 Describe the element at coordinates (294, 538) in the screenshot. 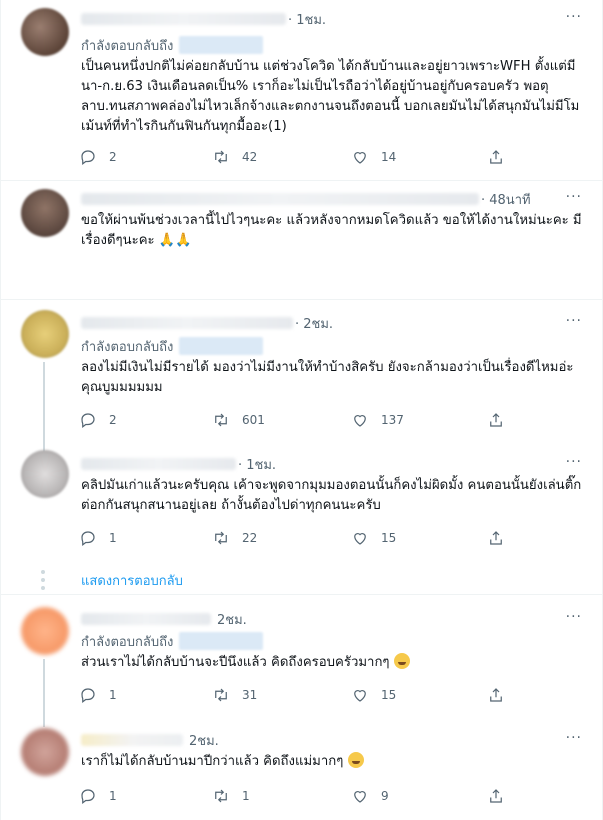

I see `tweet-actions: 1 22 15` at that location.